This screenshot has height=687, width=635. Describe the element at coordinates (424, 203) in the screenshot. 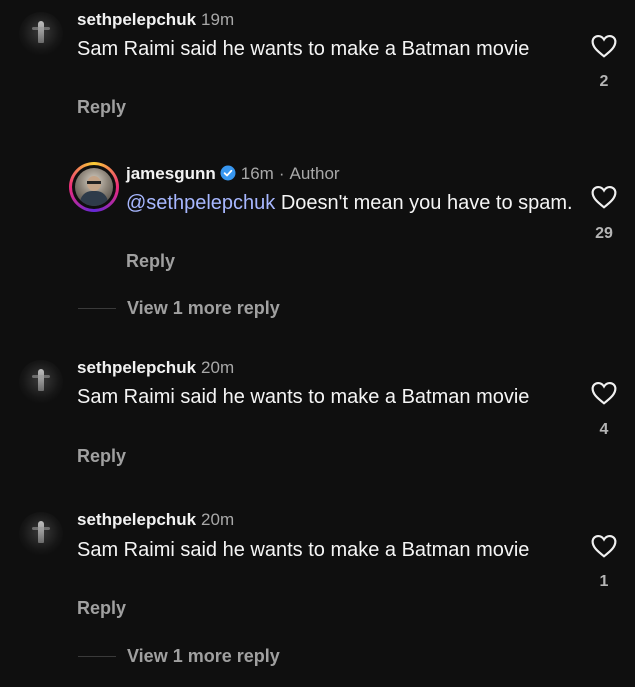

I see `comment-body: Doesn't mean you have to spam.` at that location.